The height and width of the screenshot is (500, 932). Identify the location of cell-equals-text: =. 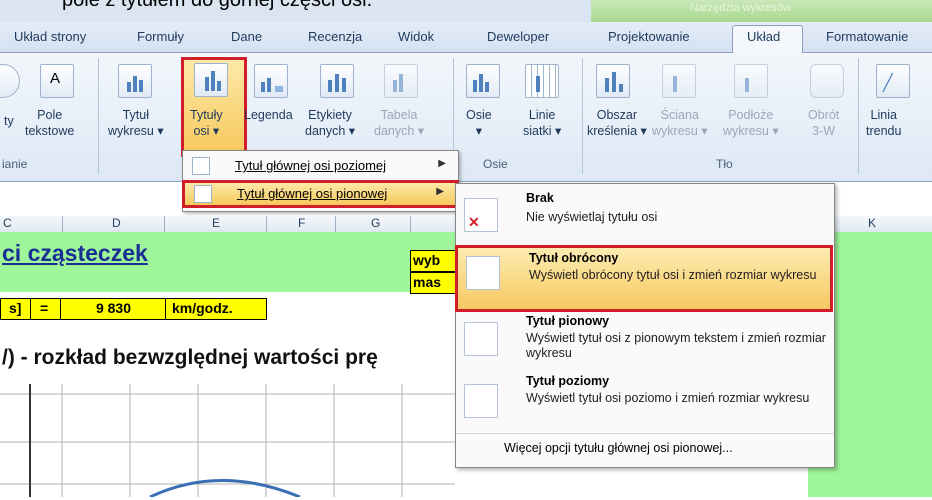
(44, 308).